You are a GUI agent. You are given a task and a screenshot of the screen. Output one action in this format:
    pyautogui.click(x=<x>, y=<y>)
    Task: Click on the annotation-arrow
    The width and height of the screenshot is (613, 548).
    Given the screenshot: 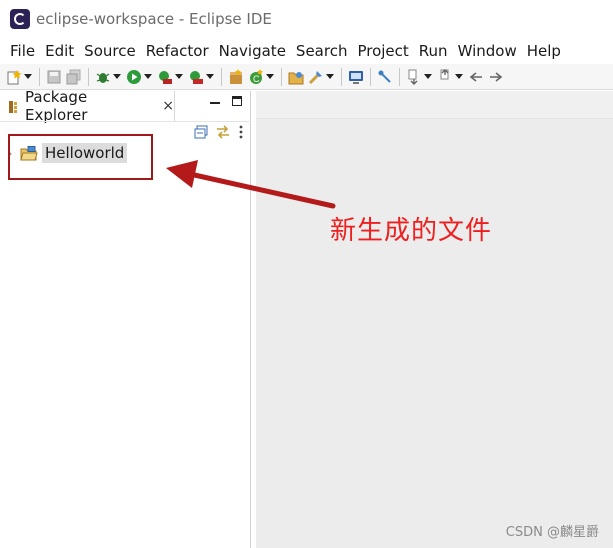 What is the action you would take?
    pyautogui.click(x=251, y=184)
    